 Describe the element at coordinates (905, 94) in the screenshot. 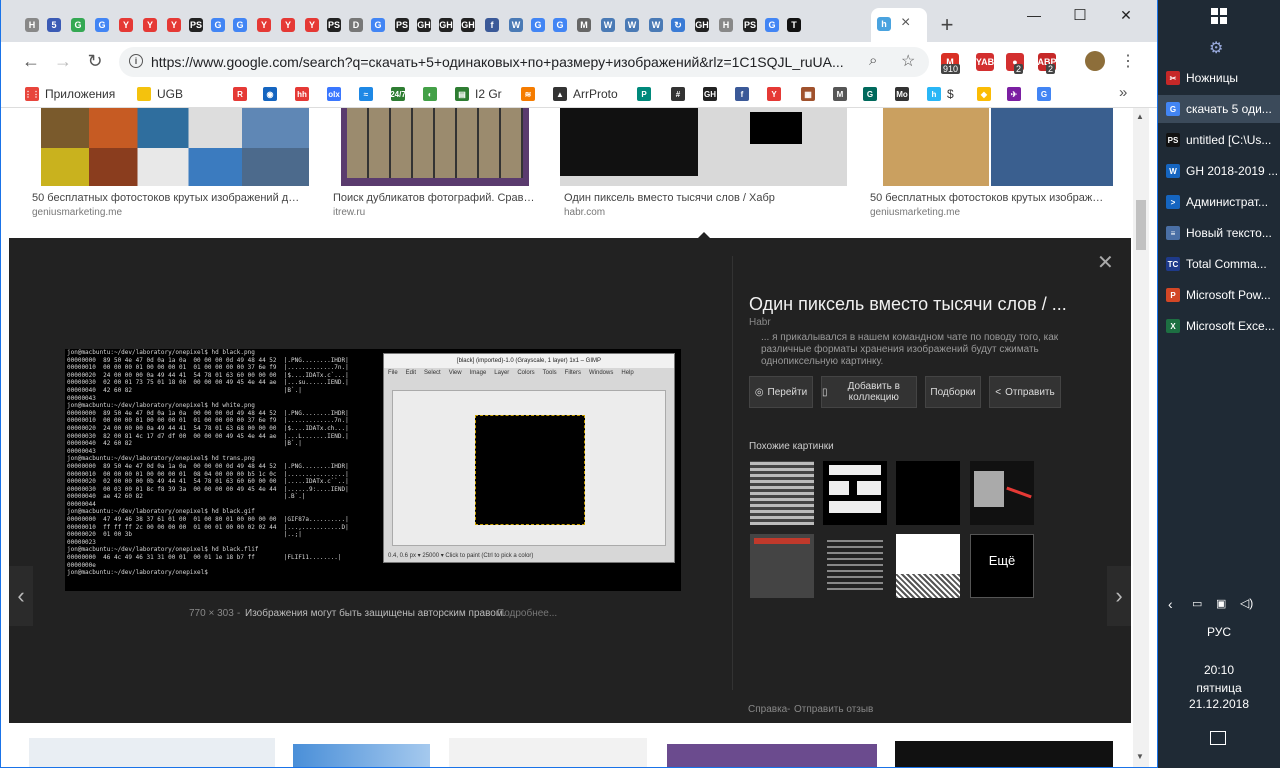

I see `bookmark-item: Mo` at that location.